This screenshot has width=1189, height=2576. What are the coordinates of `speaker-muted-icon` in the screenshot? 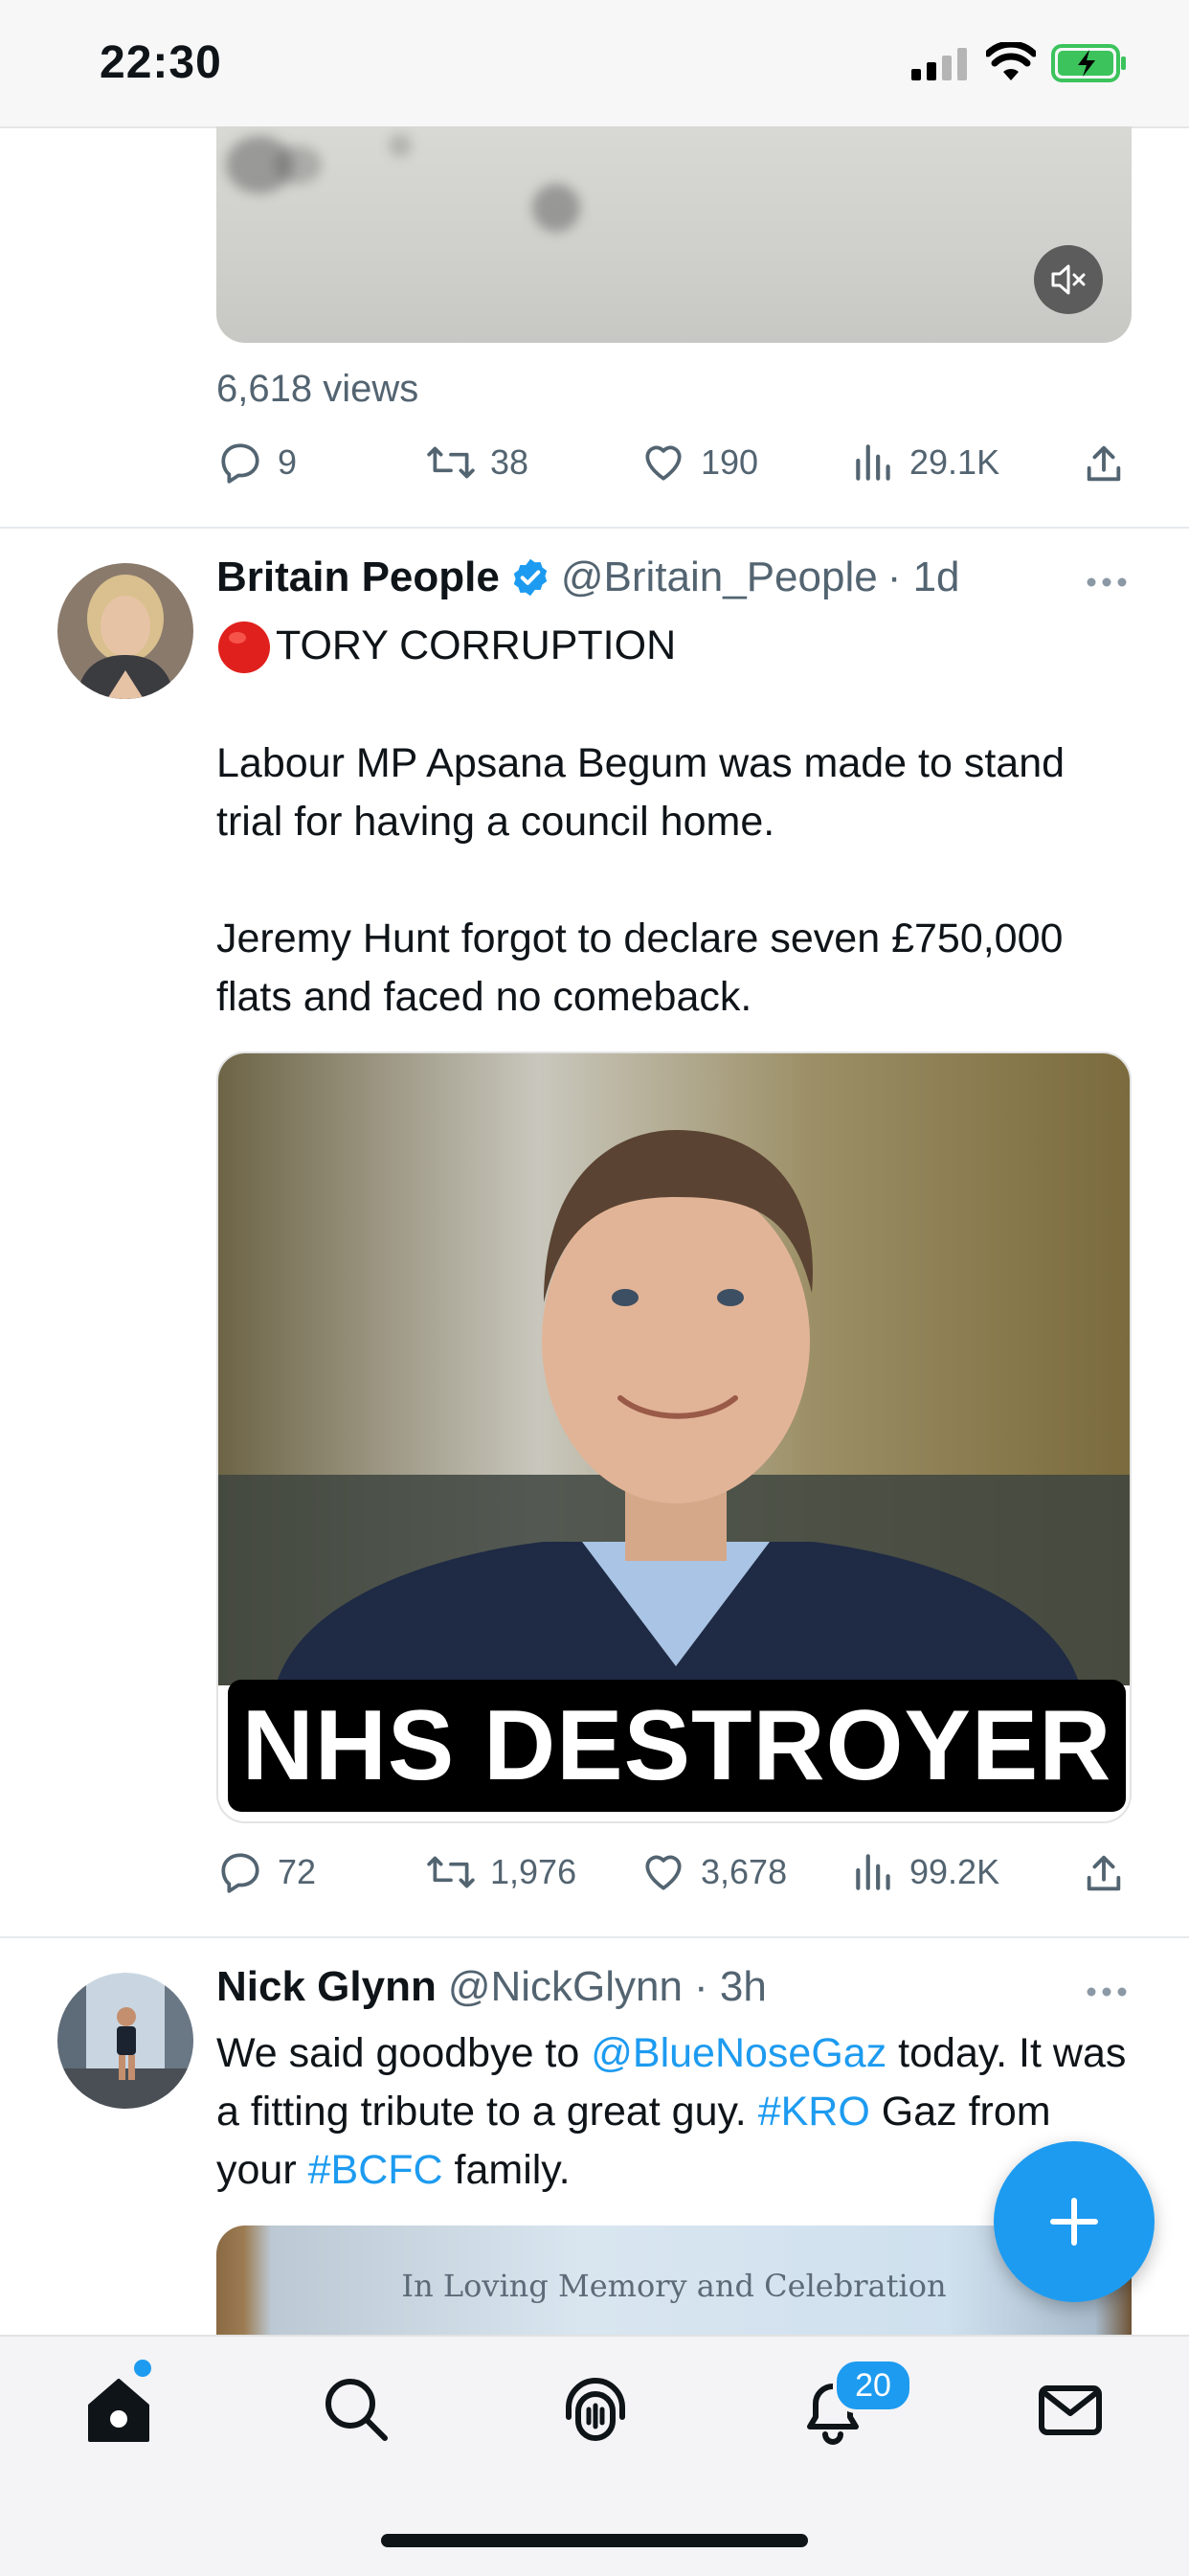 It's located at (1068, 279).